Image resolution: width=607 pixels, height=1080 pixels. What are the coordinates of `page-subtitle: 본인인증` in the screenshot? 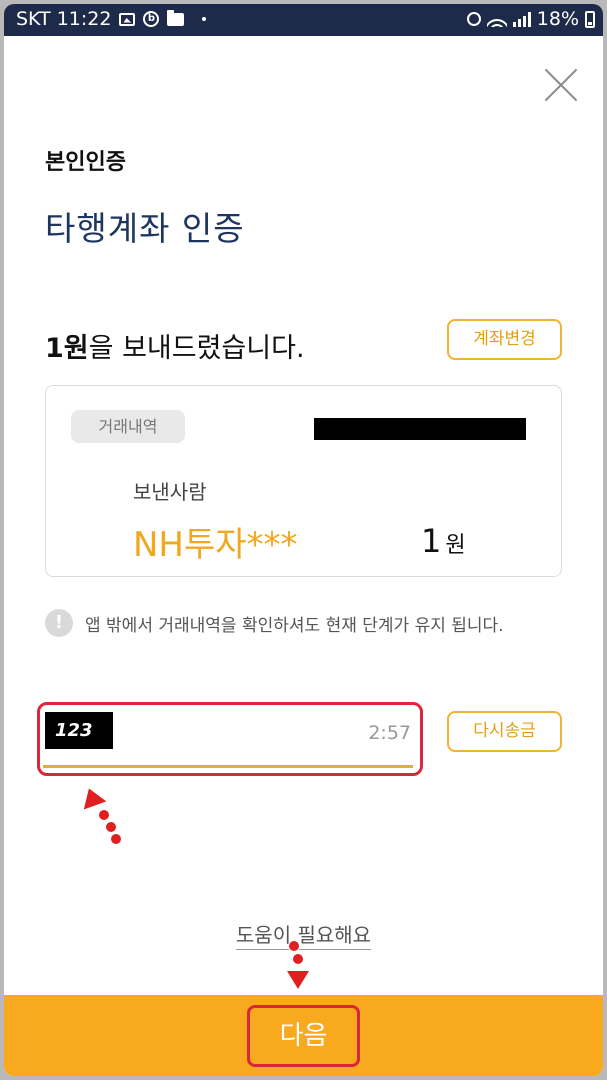 It's located at (85, 162).